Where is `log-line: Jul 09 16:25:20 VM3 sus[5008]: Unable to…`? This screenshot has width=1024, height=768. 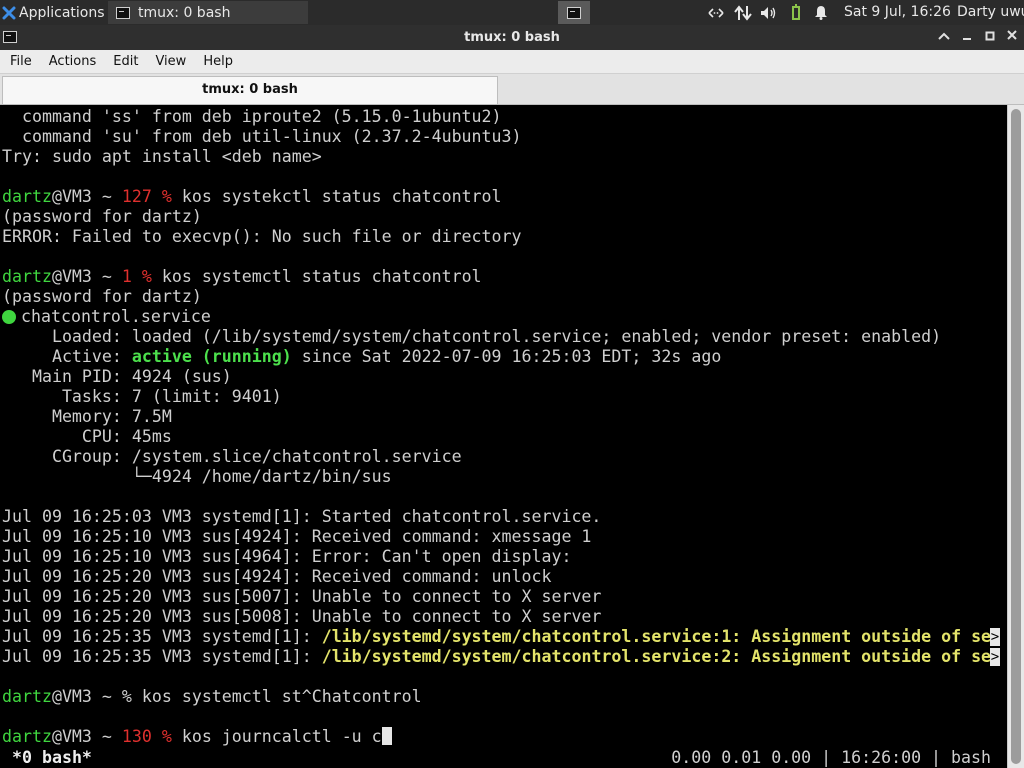
log-line: Jul 09 16:25:20 VM3 sus[5008]: Unable to… is located at coordinates (302, 616).